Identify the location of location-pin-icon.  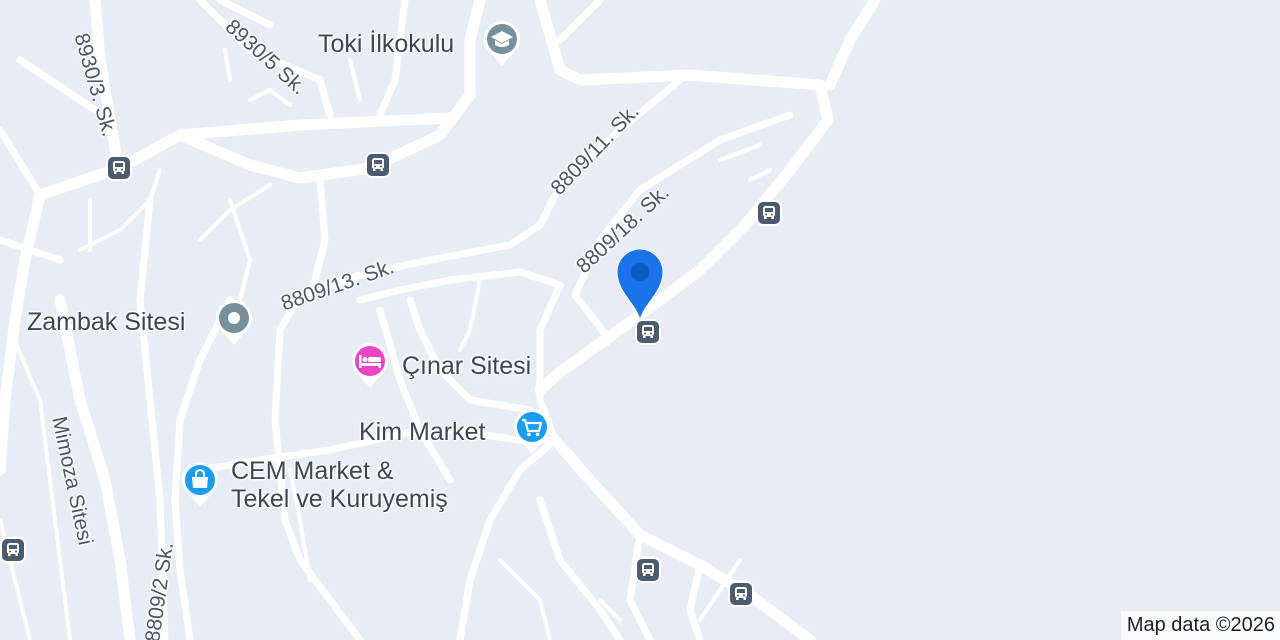
(640, 284).